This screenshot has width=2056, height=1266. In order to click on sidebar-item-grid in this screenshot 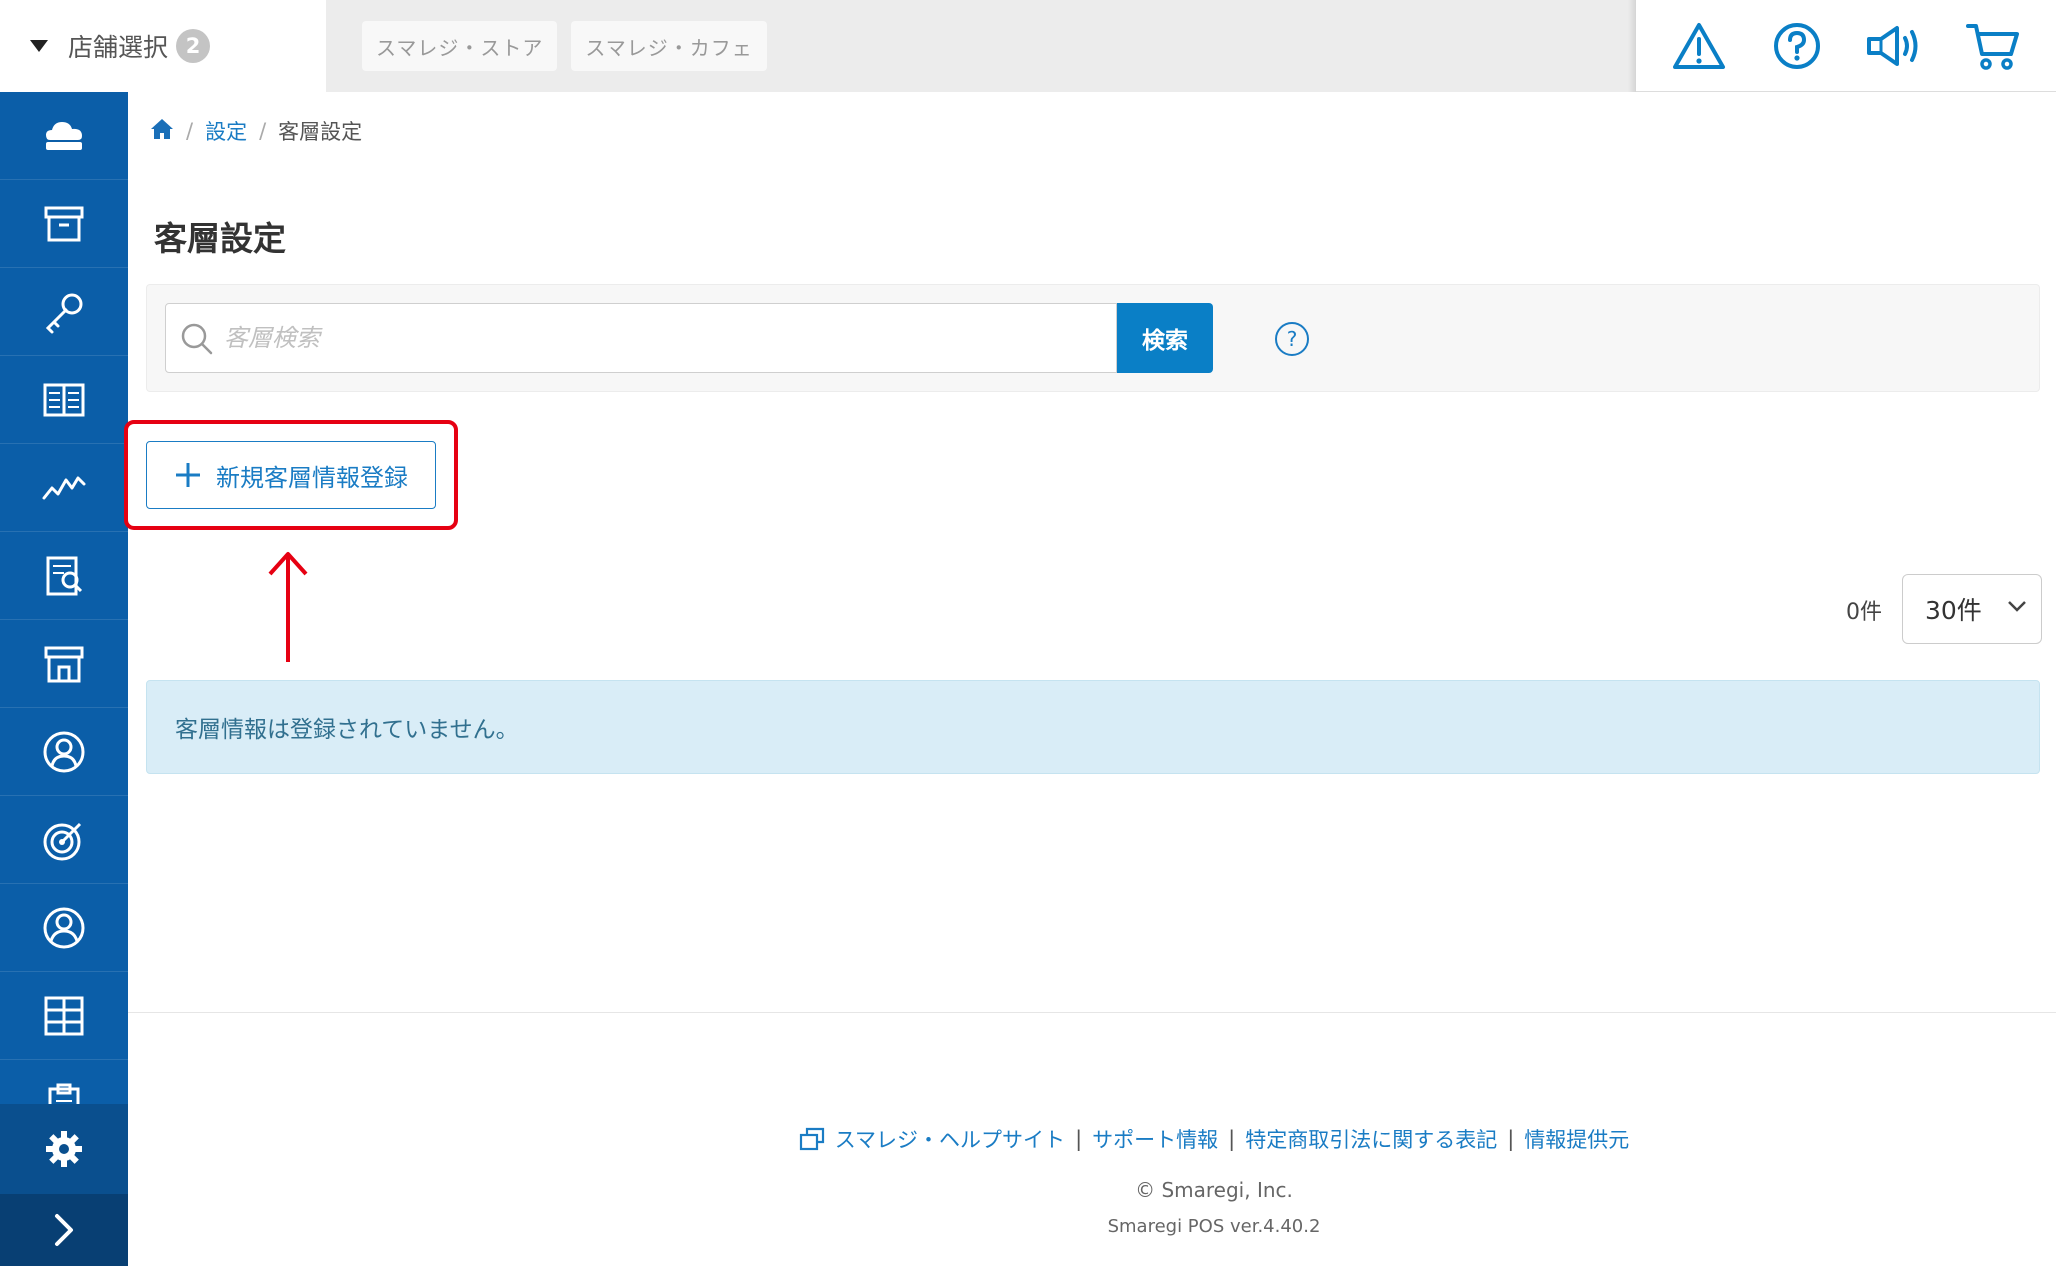, I will do `click(64, 1016)`.